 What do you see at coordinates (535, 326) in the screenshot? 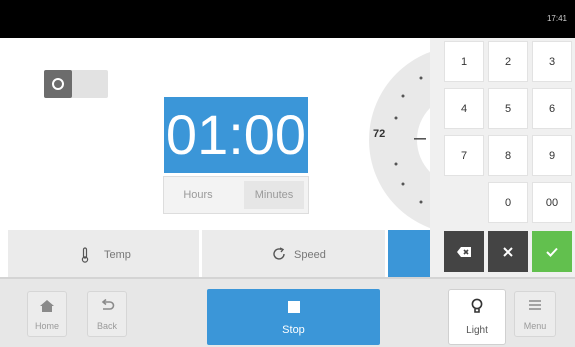
I see `menu-label: Menu` at bounding box center [535, 326].